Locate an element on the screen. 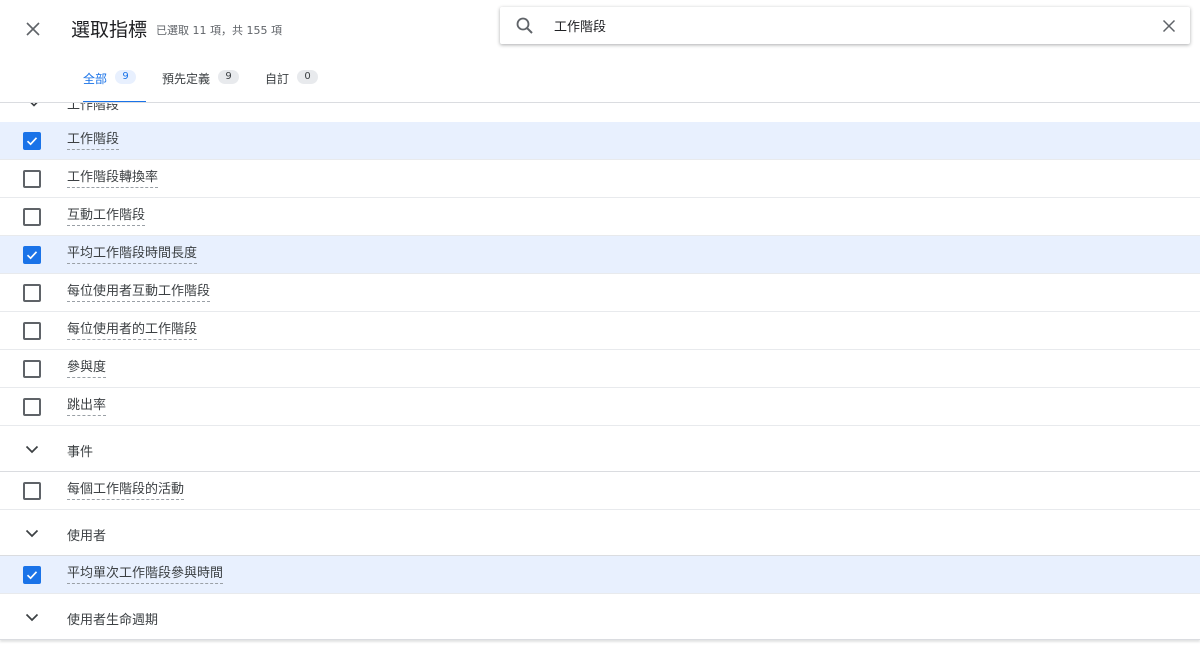  metric-label: 每個工作階段的活動 is located at coordinates (126, 491).